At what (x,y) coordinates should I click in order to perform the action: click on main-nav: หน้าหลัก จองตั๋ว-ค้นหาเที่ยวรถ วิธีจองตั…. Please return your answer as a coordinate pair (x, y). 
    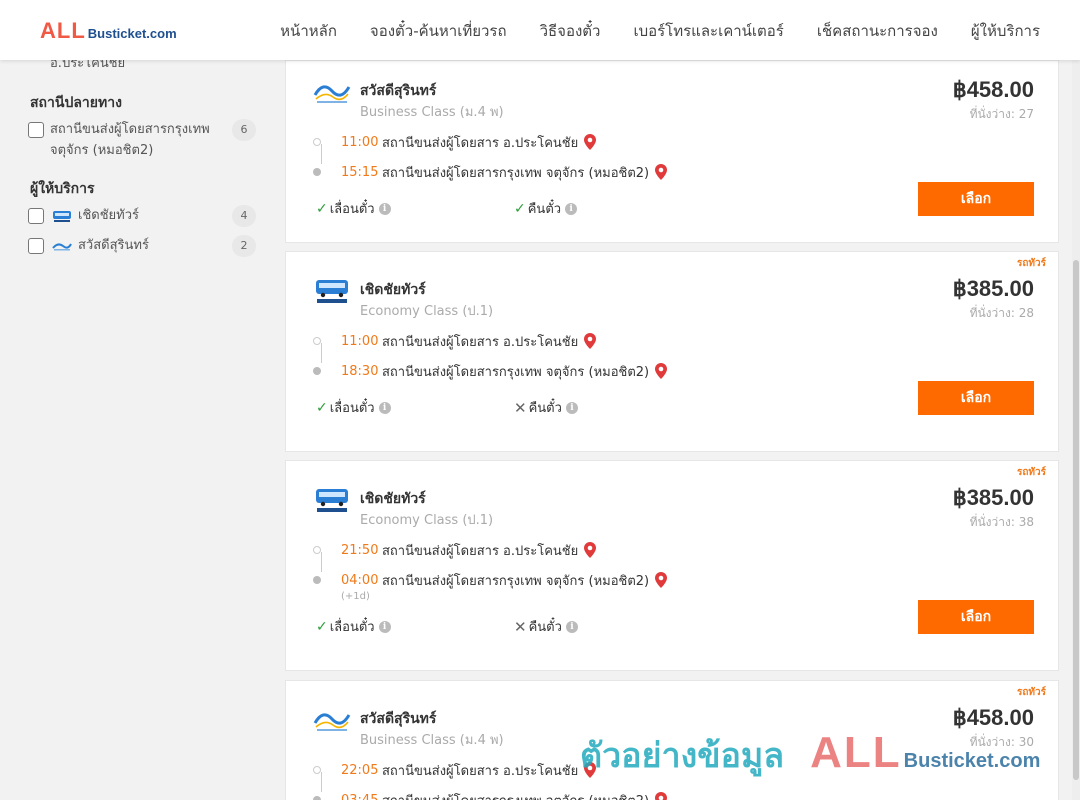
    Looking at the image, I should click on (643, 31).